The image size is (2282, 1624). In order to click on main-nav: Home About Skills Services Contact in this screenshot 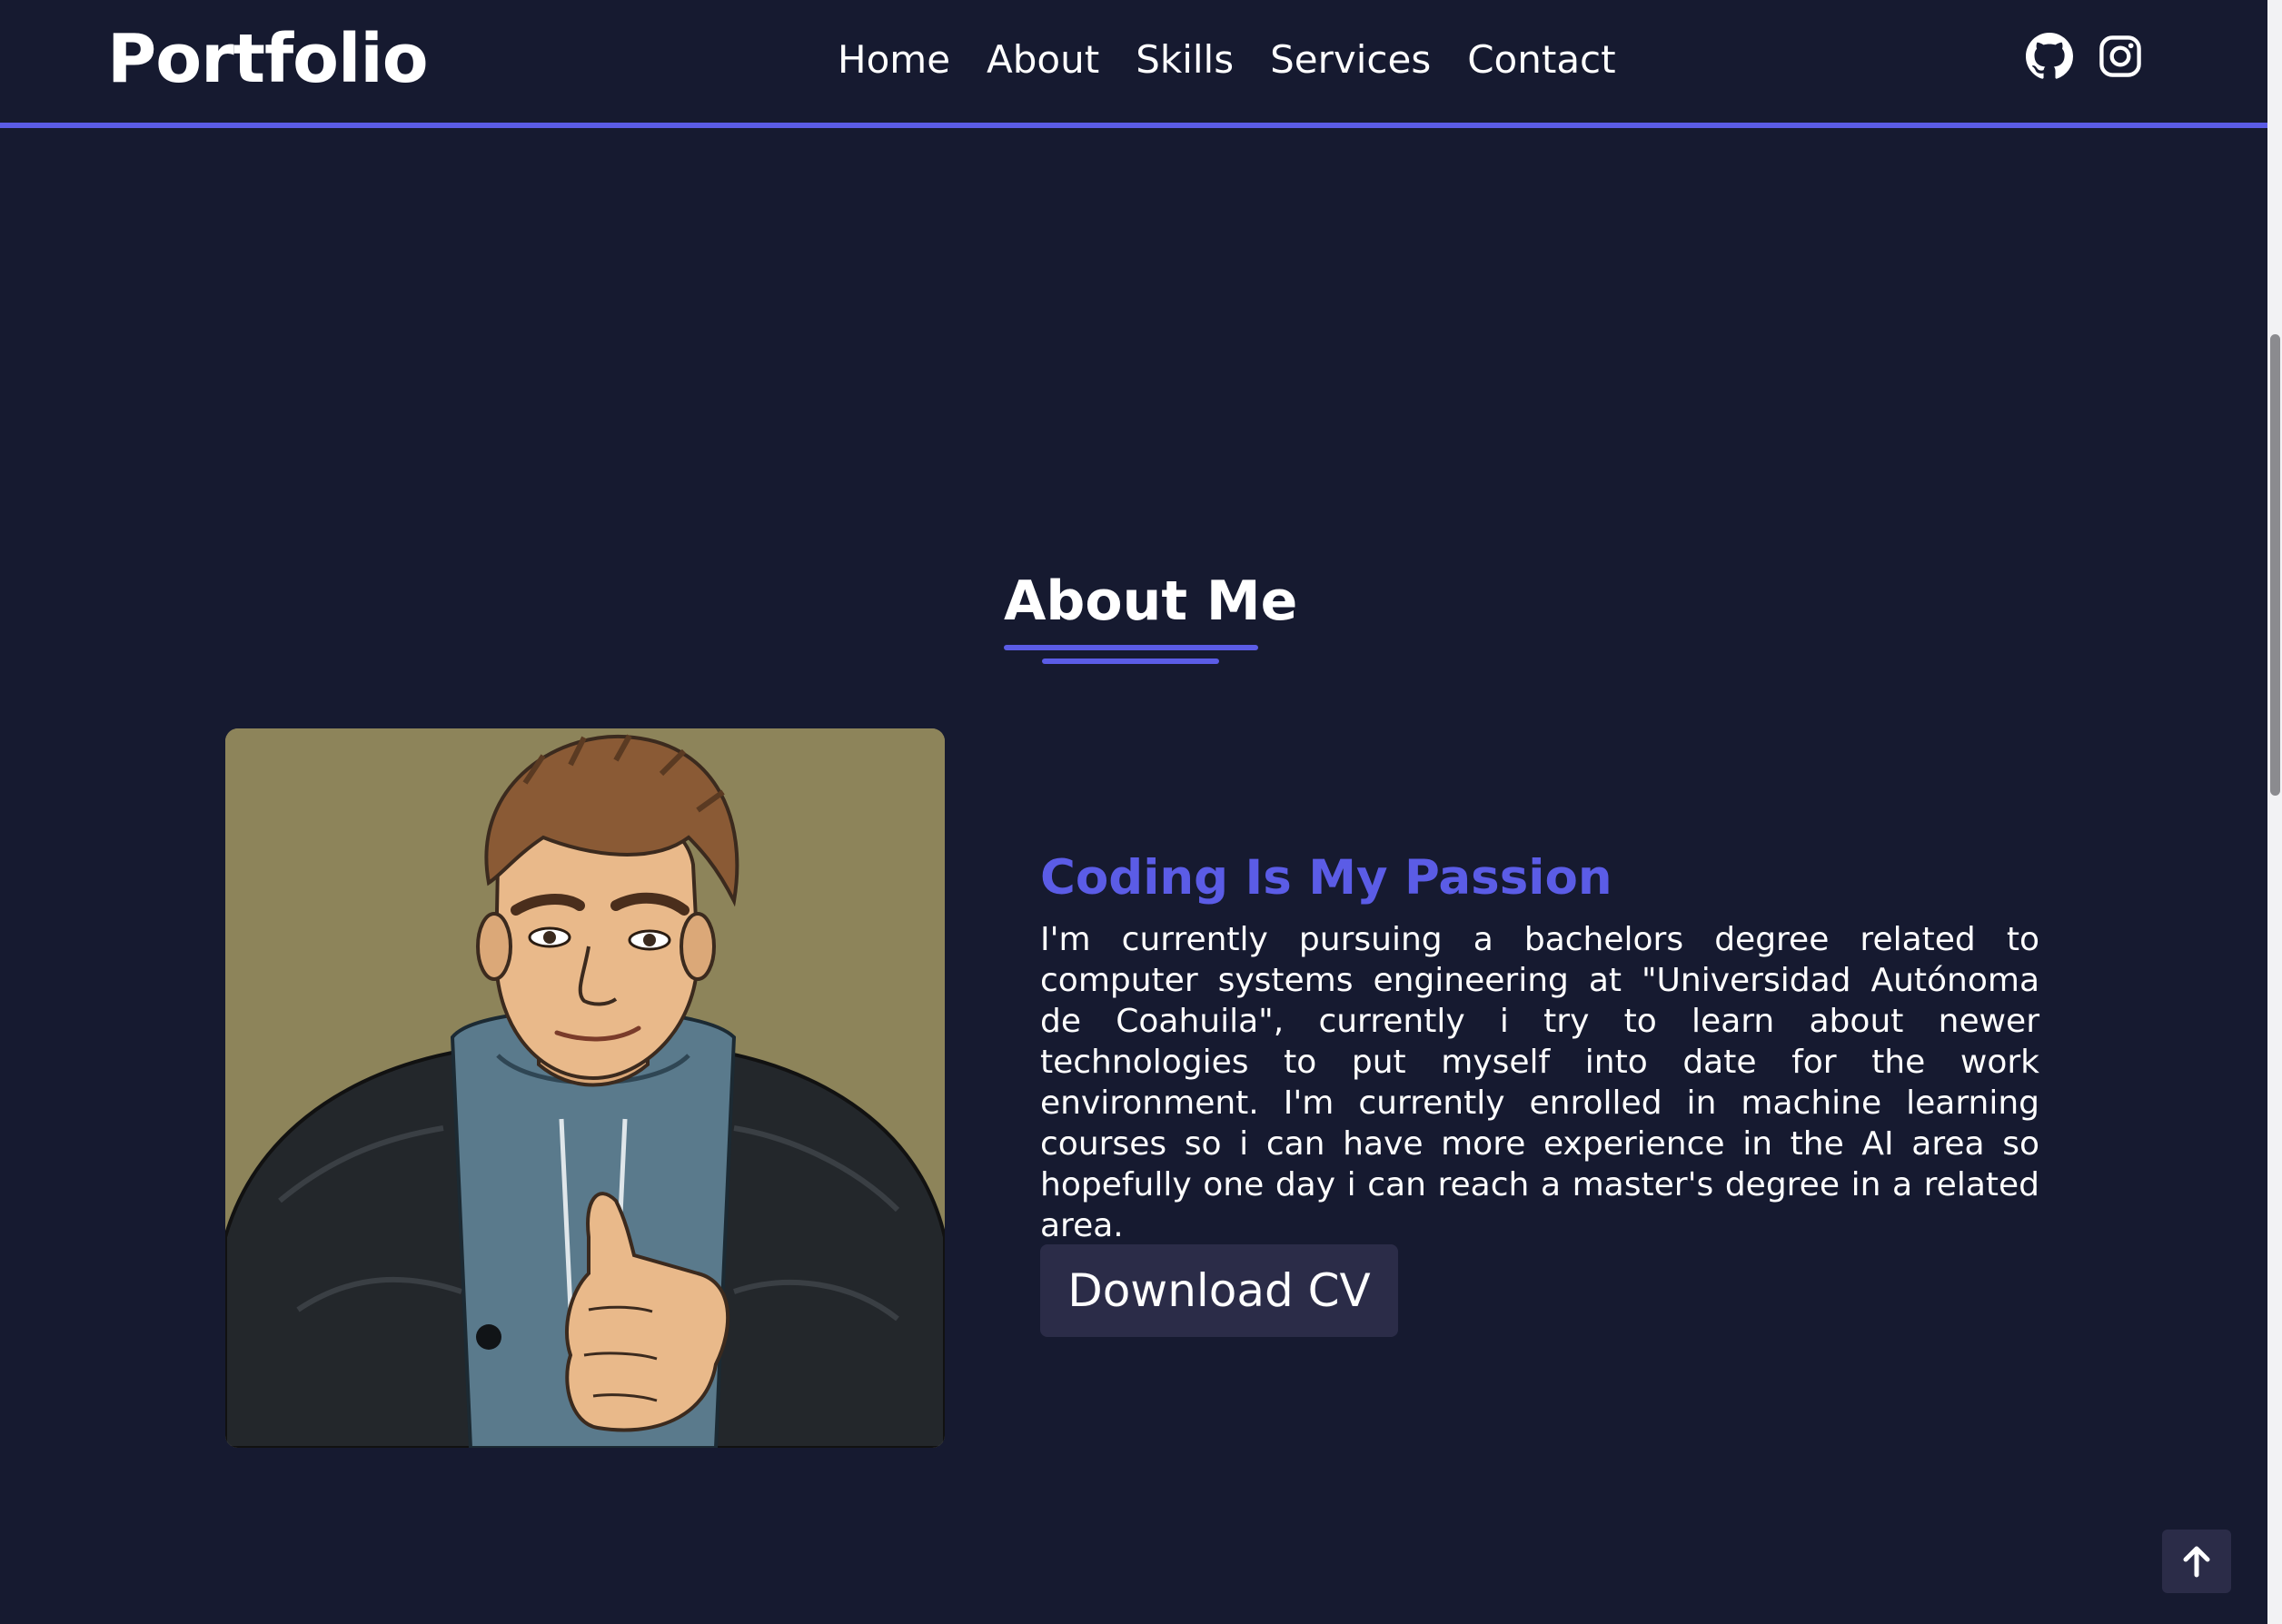, I will do `click(1227, 60)`.